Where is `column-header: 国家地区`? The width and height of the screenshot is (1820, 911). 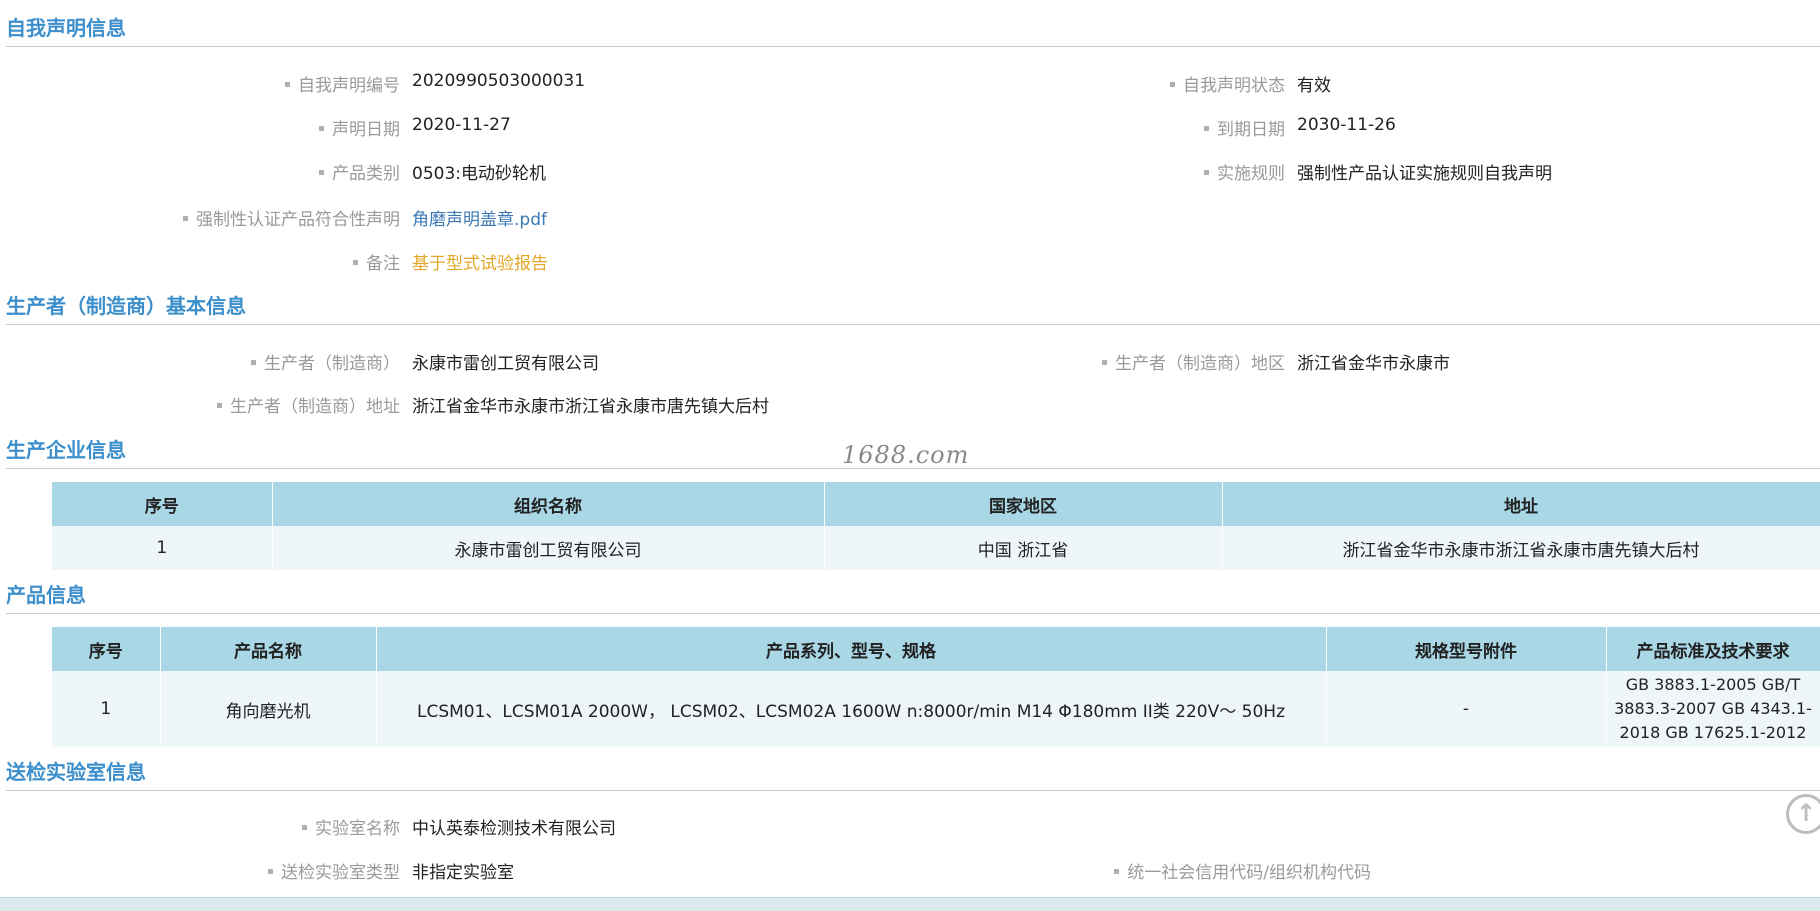
column-header: 国家地区 is located at coordinates (1023, 504).